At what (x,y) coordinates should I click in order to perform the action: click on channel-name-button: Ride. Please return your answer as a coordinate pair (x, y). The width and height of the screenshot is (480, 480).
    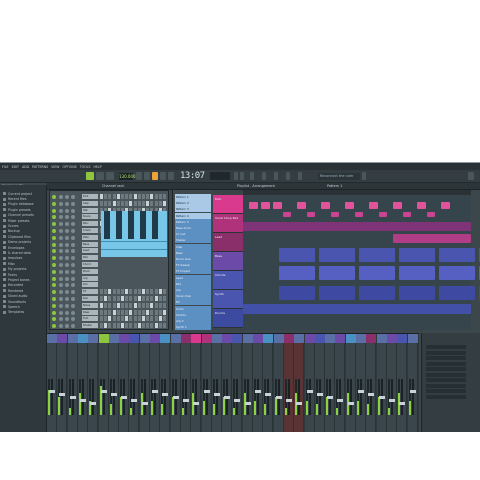
    Looking at the image, I should click on (90, 237).